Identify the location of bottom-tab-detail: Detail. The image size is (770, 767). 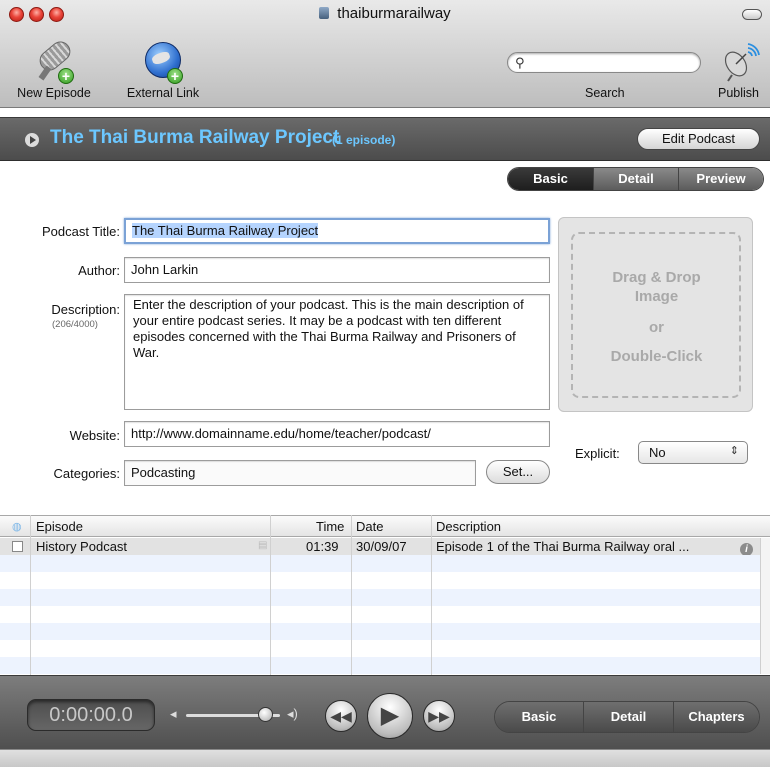
(628, 717).